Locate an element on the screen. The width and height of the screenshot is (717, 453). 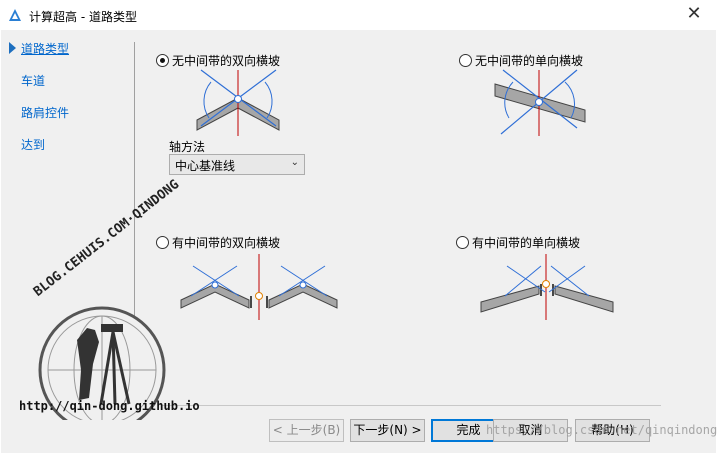
option-undivided-crowned: 无中间带的双向横坡 is located at coordinates (218, 60).